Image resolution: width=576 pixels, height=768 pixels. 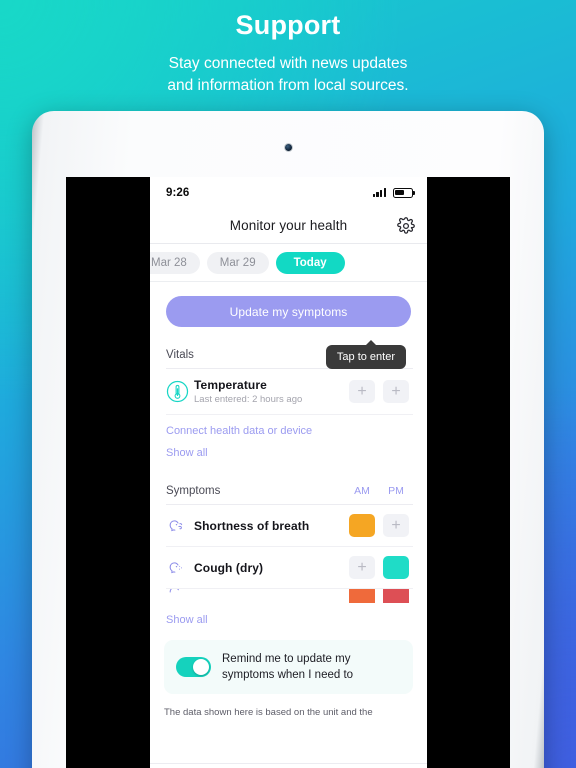 What do you see at coordinates (288, 85) in the screenshot?
I see `promo-subtitle-line-2: and information from local sources.` at bounding box center [288, 85].